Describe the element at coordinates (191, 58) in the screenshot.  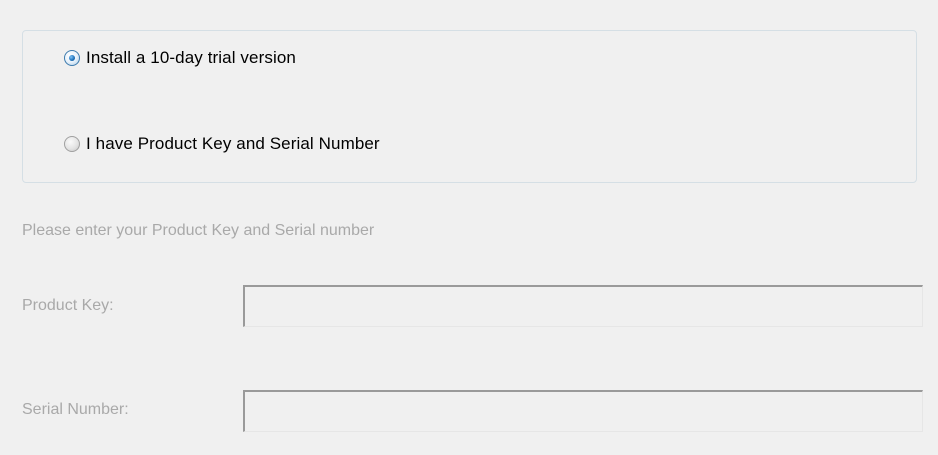
I see `trial-option-label: Install a 10-day trial version` at that location.